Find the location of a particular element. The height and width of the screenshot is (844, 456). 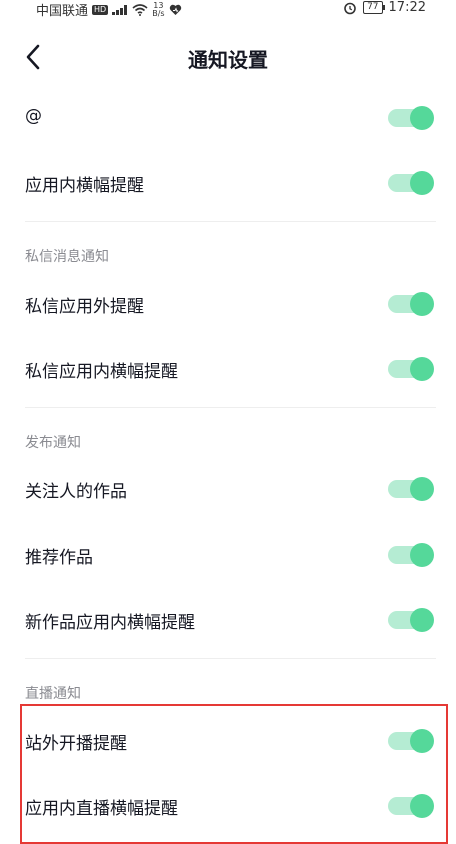

setting-row-recommended-works: 推荐作品 is located at coordinates (230, 555).